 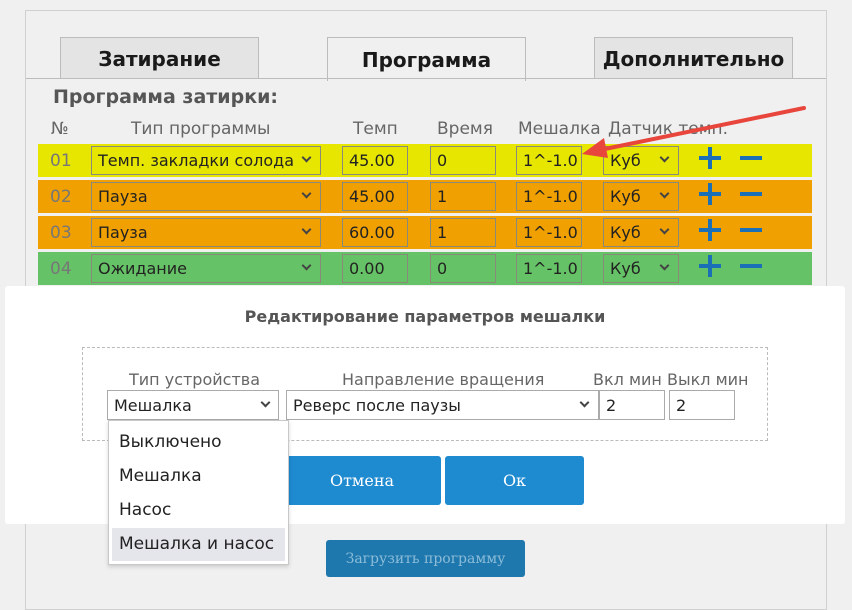 What do you see at coordinates (375, 129) in the screenshot?
I see `header-temp: Темп` at bounding box center [375, 129].